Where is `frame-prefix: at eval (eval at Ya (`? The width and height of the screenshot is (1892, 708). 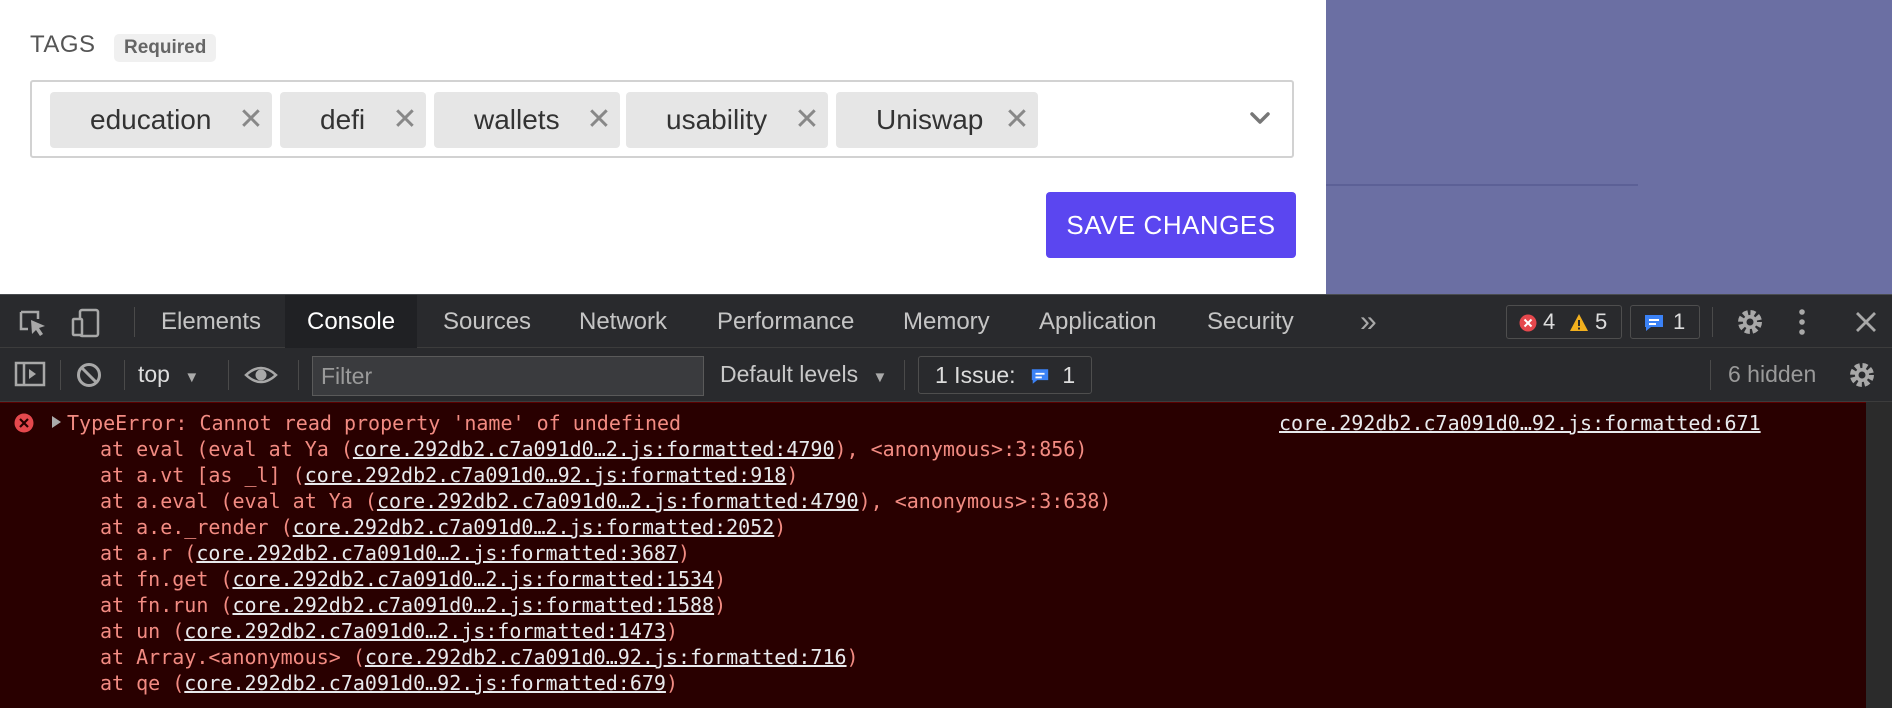
frame-prefix: at eval (eval at Ya ( is located at coordinates (226, 449).